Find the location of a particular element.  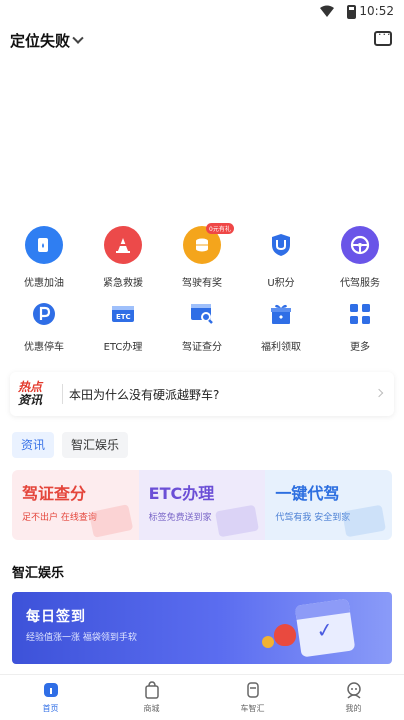

service-parking: 优惠停车 is located at coordinates (44, 330).